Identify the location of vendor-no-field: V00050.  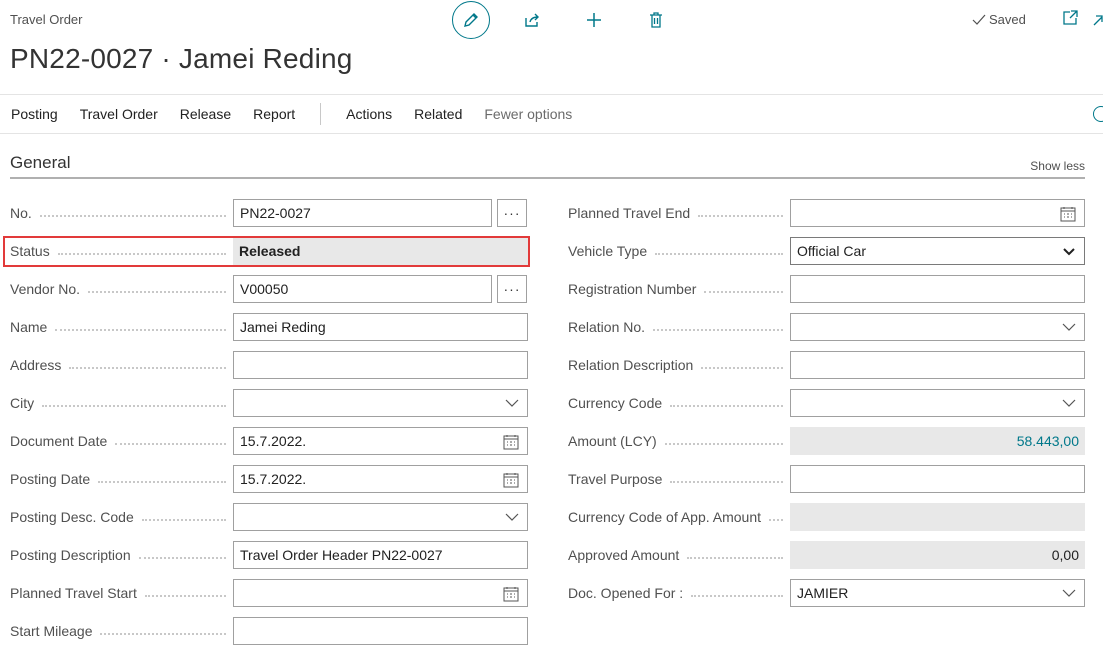
(362, 289).